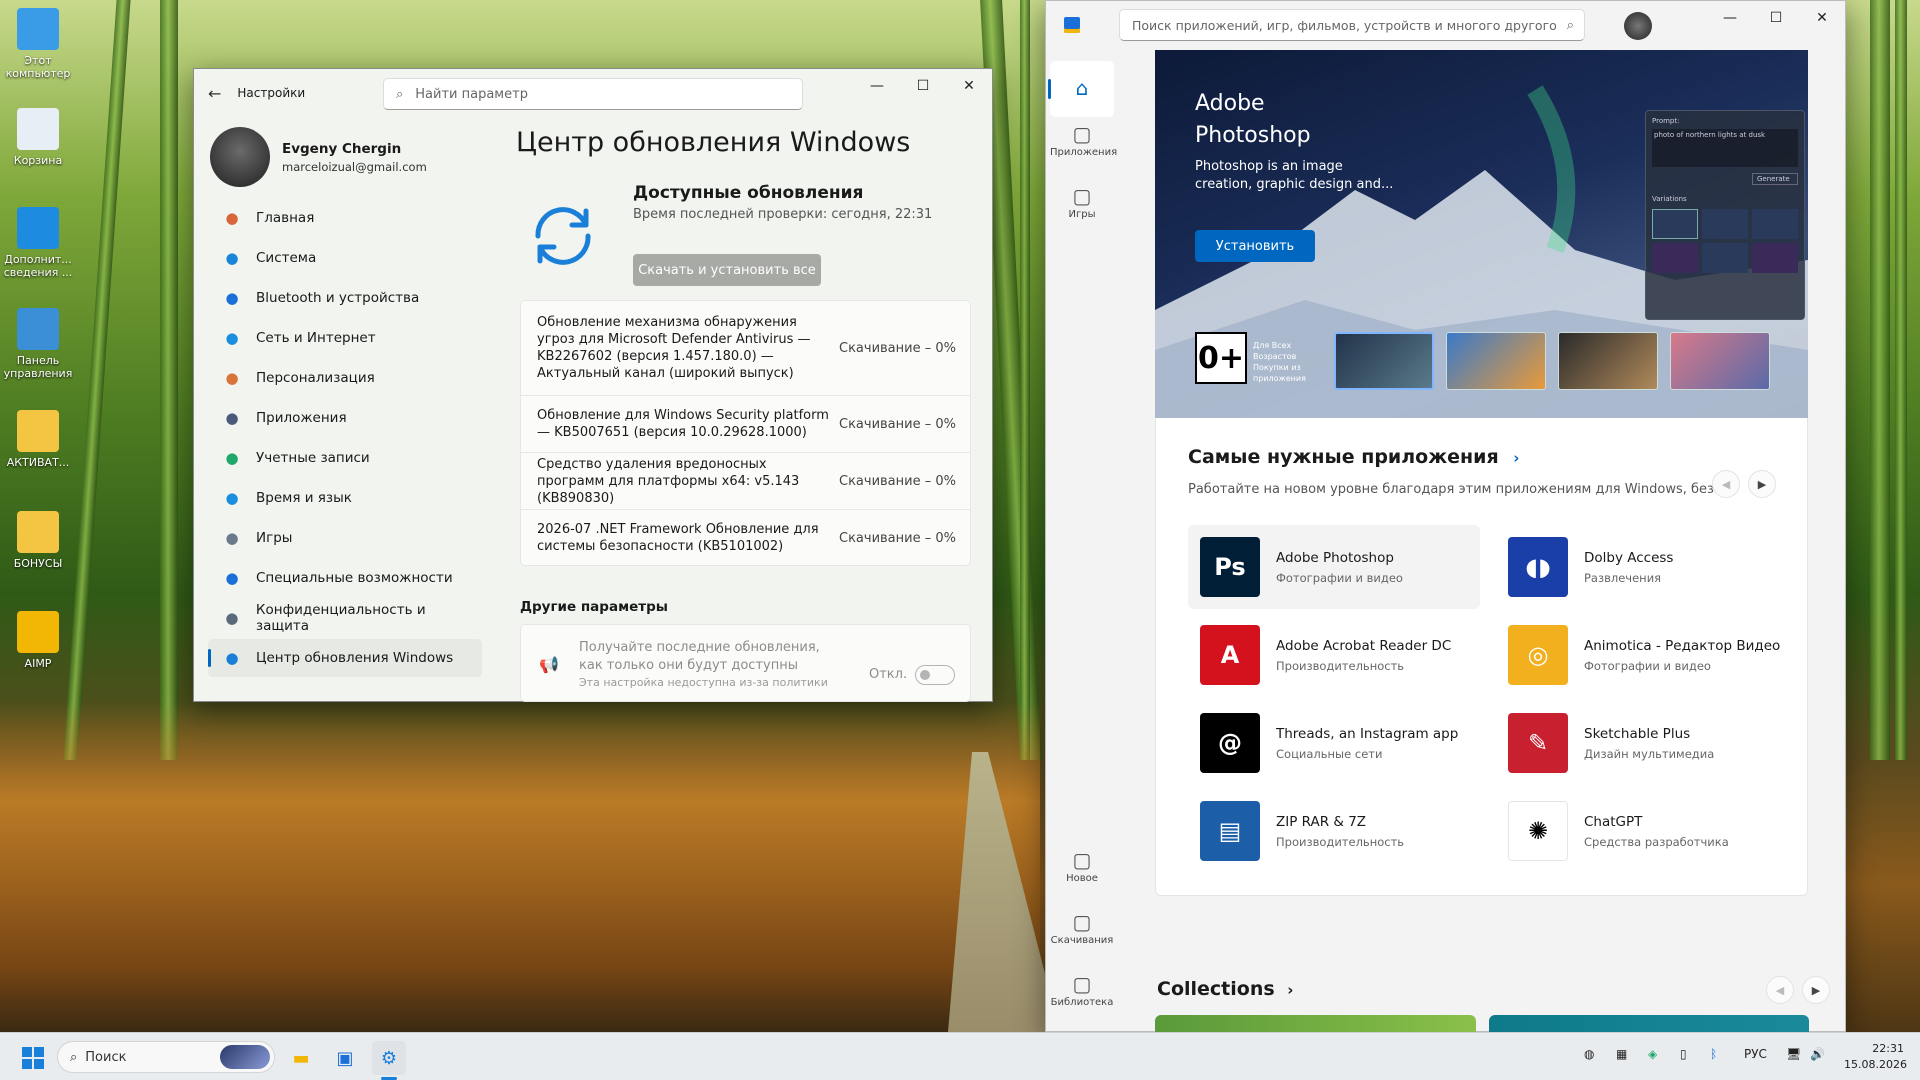 The image size is (1920, 1080). I want to click on accessibility-icon: ●, so click(232, 578).